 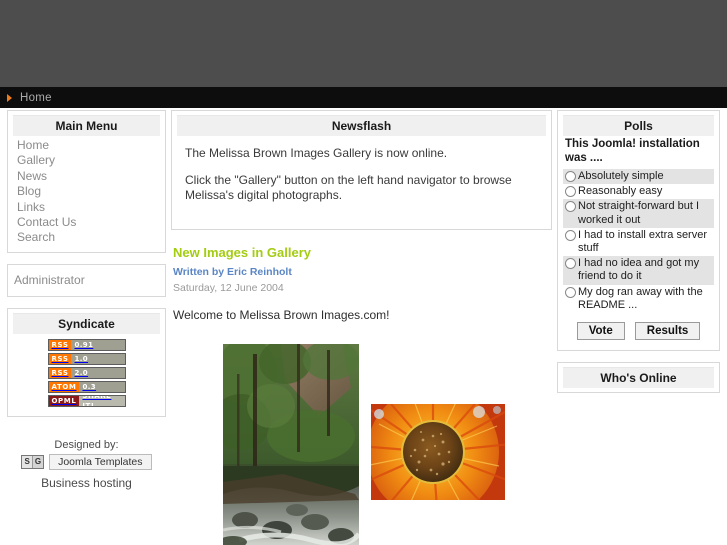 I want to click on rss-10-badge: RSS 1.0, so click(x=86, y=358).